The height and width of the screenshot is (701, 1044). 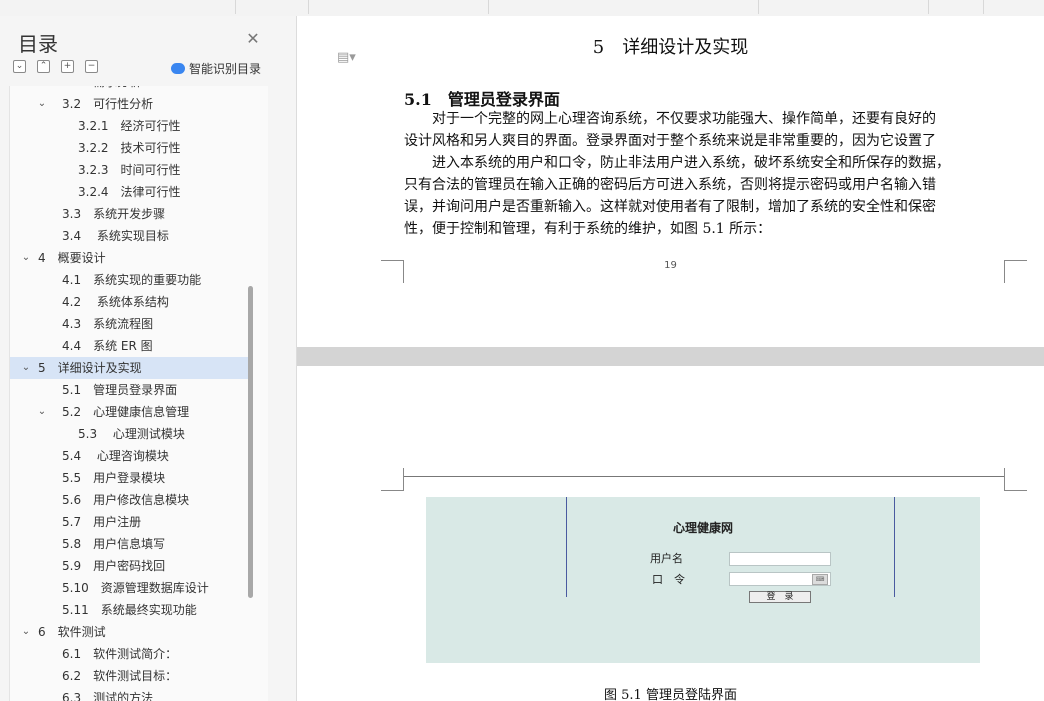 What do you see at coordinates (666, 558) in the screenshot?
I see `figure-username-label: 用户名` at bounding box center [666, 558].